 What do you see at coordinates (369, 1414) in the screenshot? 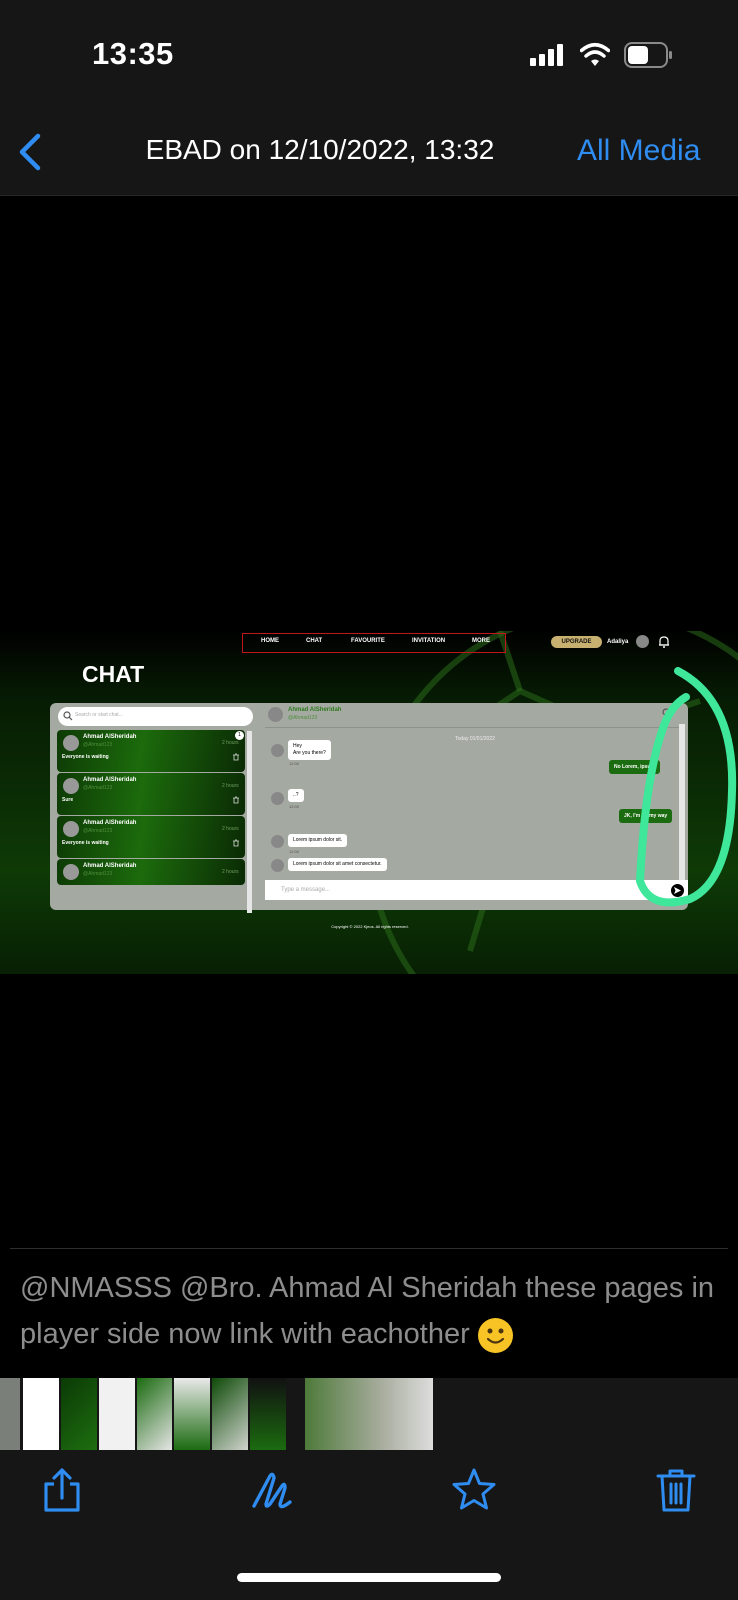
I see `thumbnail-selected` at bounding box center [369, 1414].